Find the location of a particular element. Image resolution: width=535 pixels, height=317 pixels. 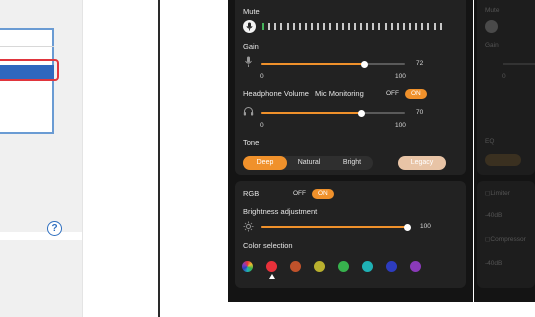

gain-slider-handle is located at coordinates (365, 64).